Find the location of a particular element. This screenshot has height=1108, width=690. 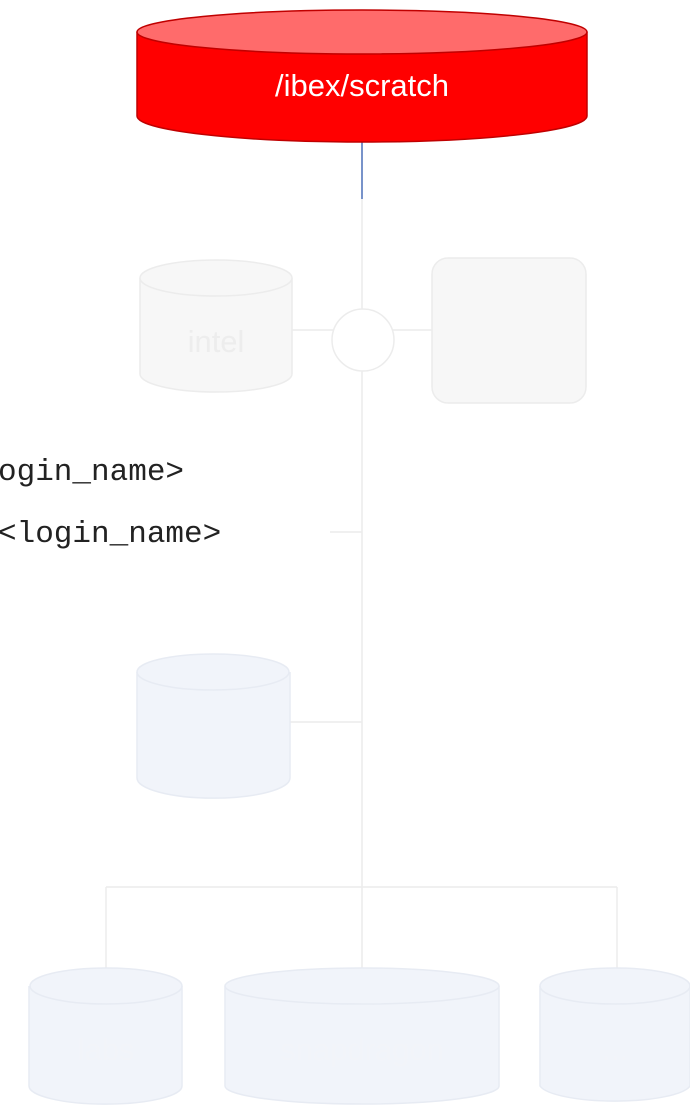

labs-cylinder: labs is located at coordinates (105, 1036).